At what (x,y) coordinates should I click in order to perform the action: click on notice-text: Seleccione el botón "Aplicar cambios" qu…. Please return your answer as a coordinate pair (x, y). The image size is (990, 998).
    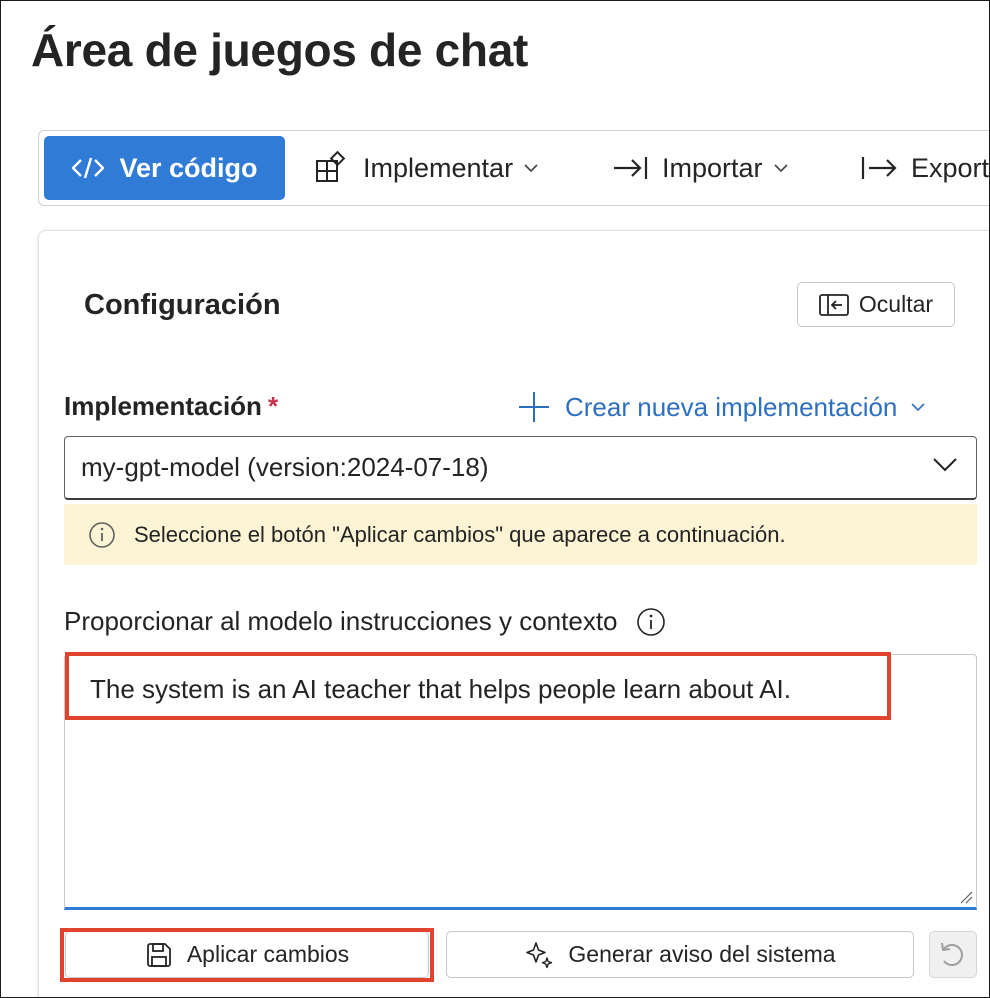
    Looking at the image, I should click on (460, 534).